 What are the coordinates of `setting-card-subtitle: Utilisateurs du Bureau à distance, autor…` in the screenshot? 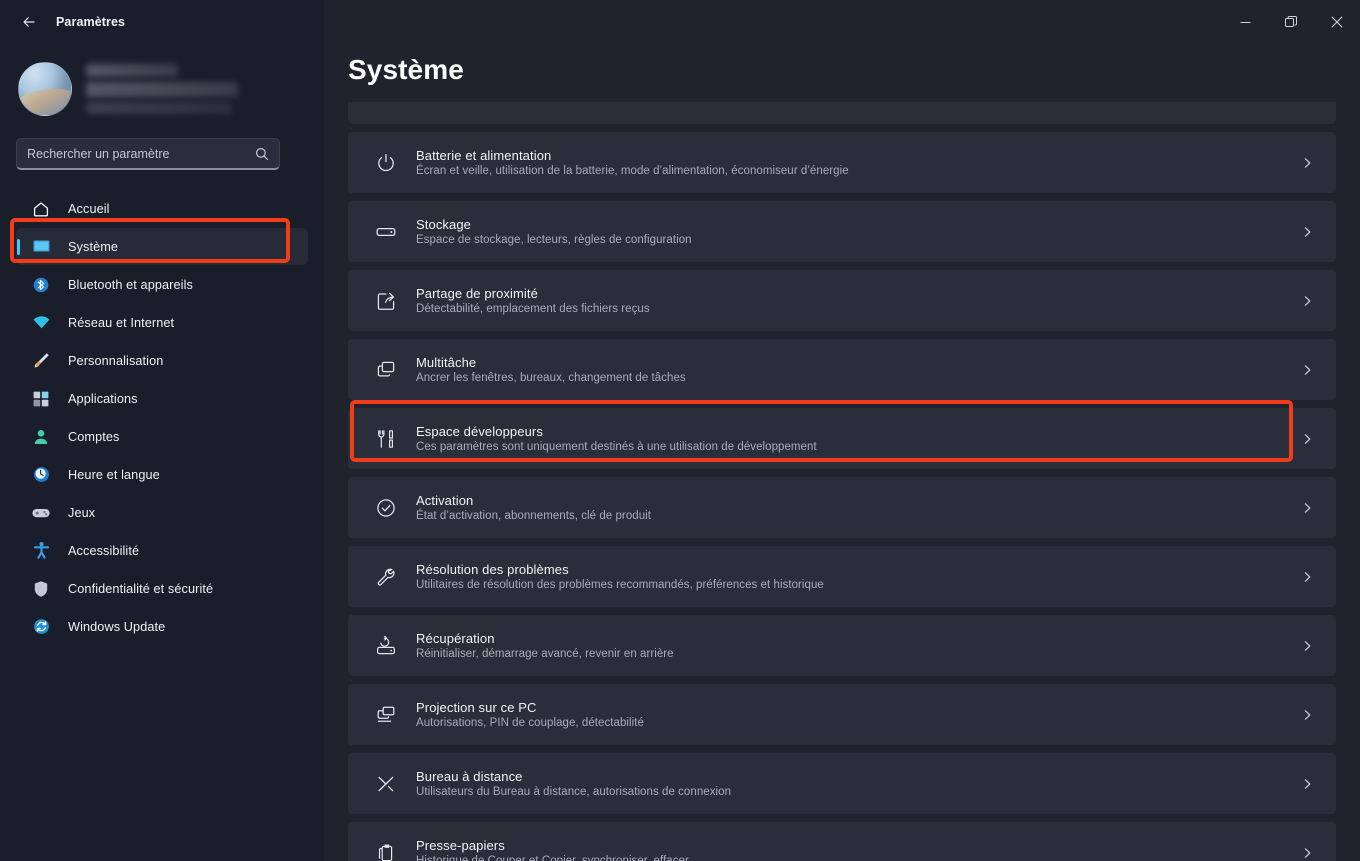 It's located at (574, 792).